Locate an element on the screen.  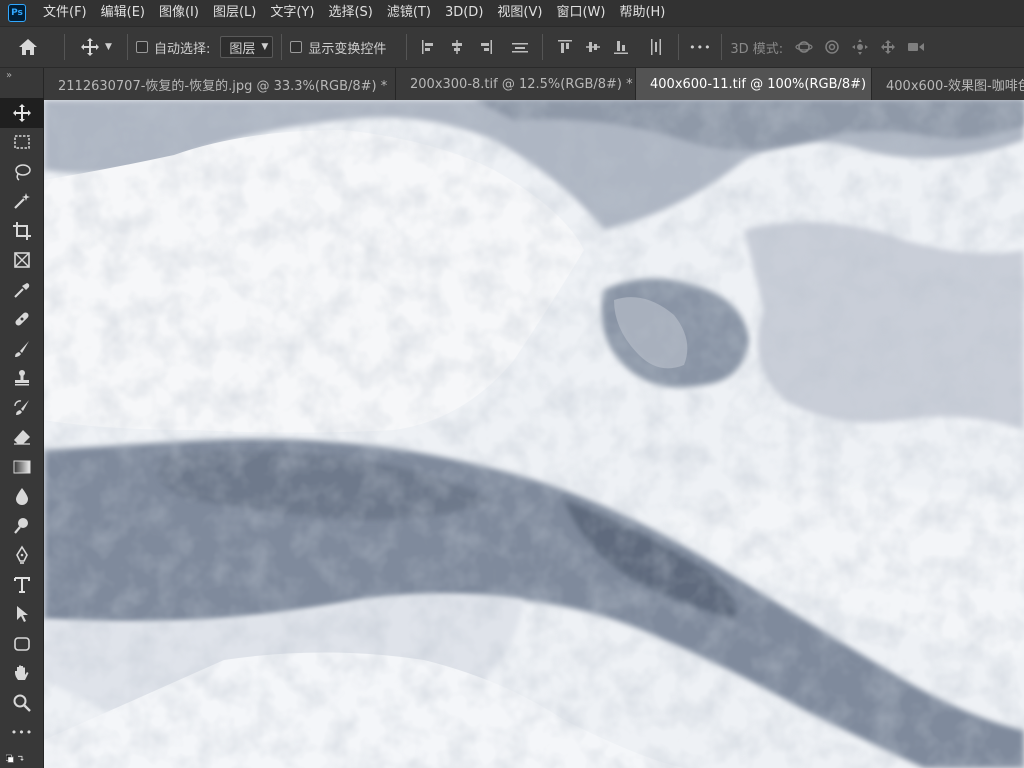
menu-help: 帮助(H) is located at coordinates (642, 13).